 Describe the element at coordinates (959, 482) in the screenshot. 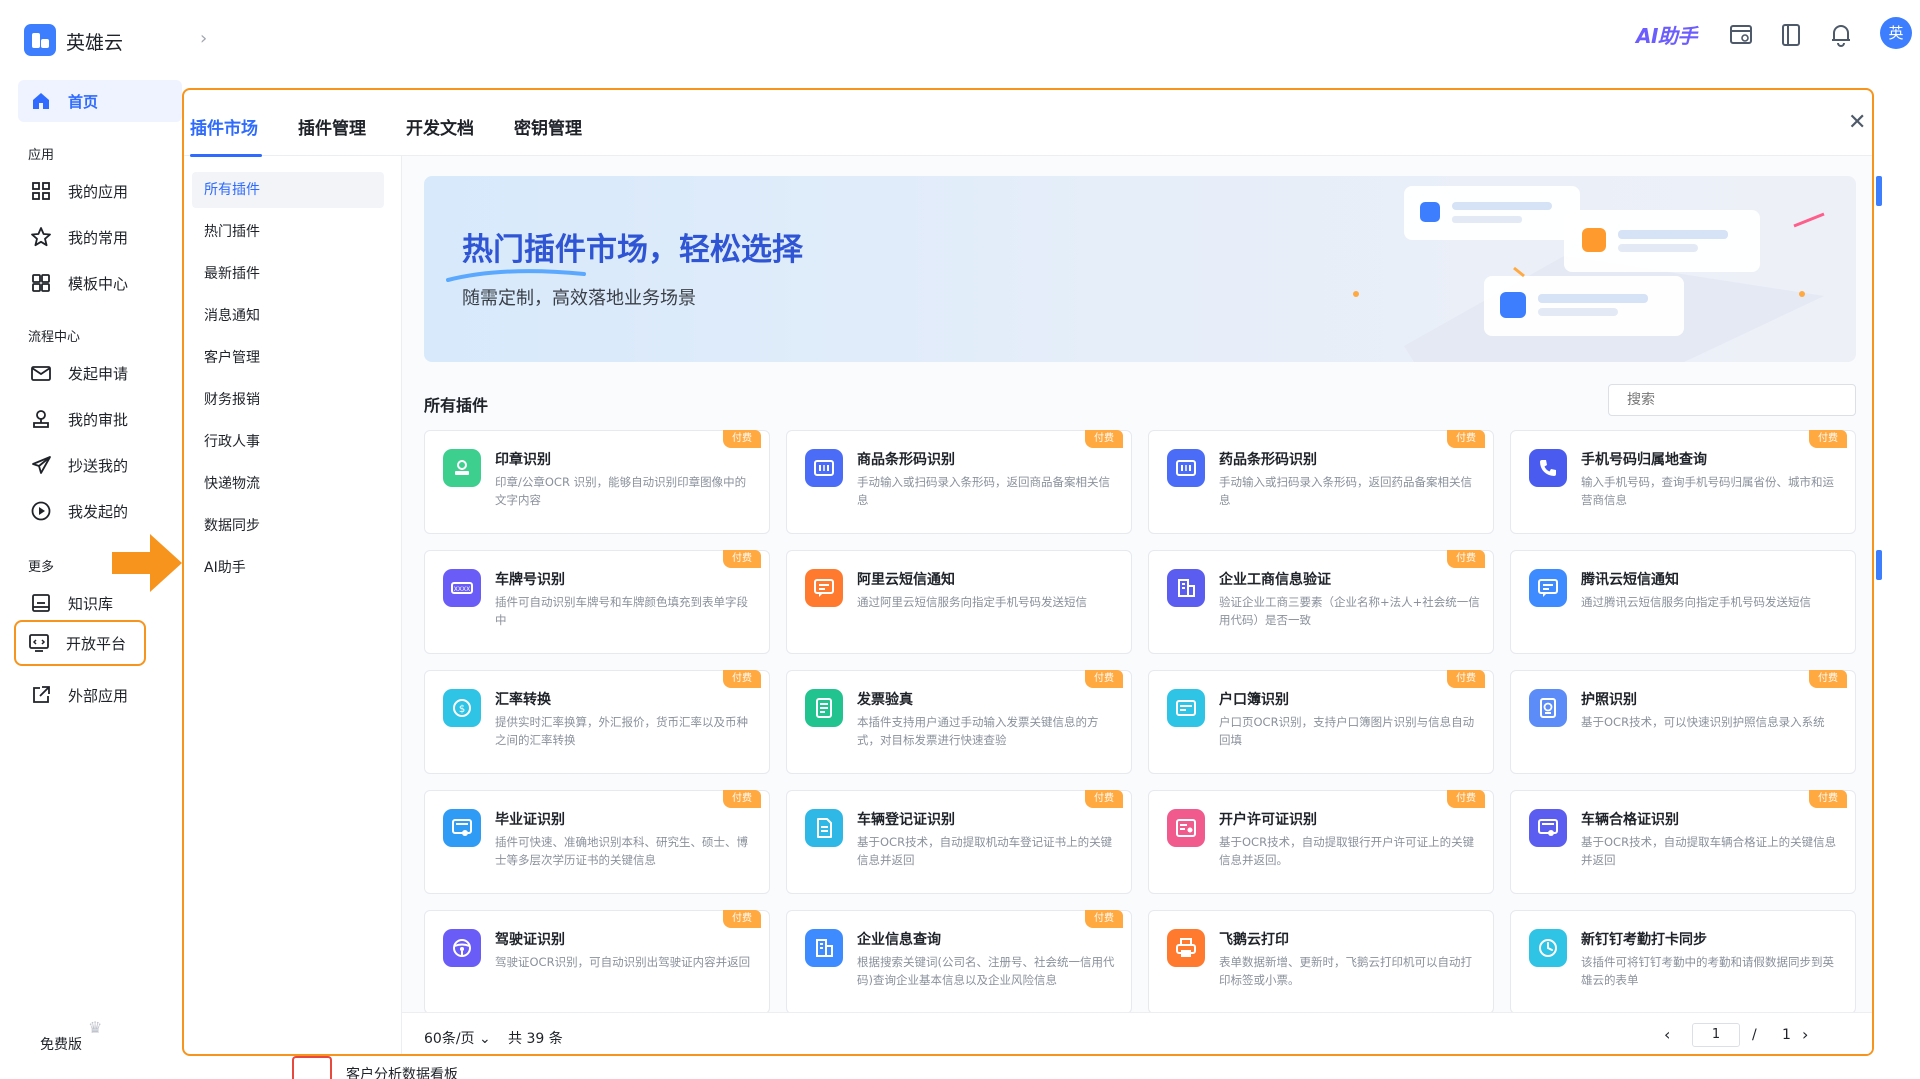

I see `plugin-card: 商品条形码识别 手动输入或扫码录入条形码，返回商品备案相关信息 付费` at that location.